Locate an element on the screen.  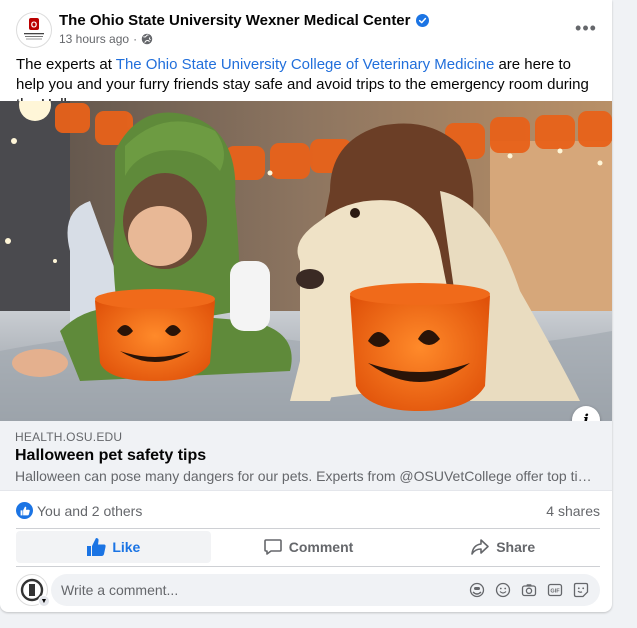
avatar-sticker-button is located at coordinates (477, 590).